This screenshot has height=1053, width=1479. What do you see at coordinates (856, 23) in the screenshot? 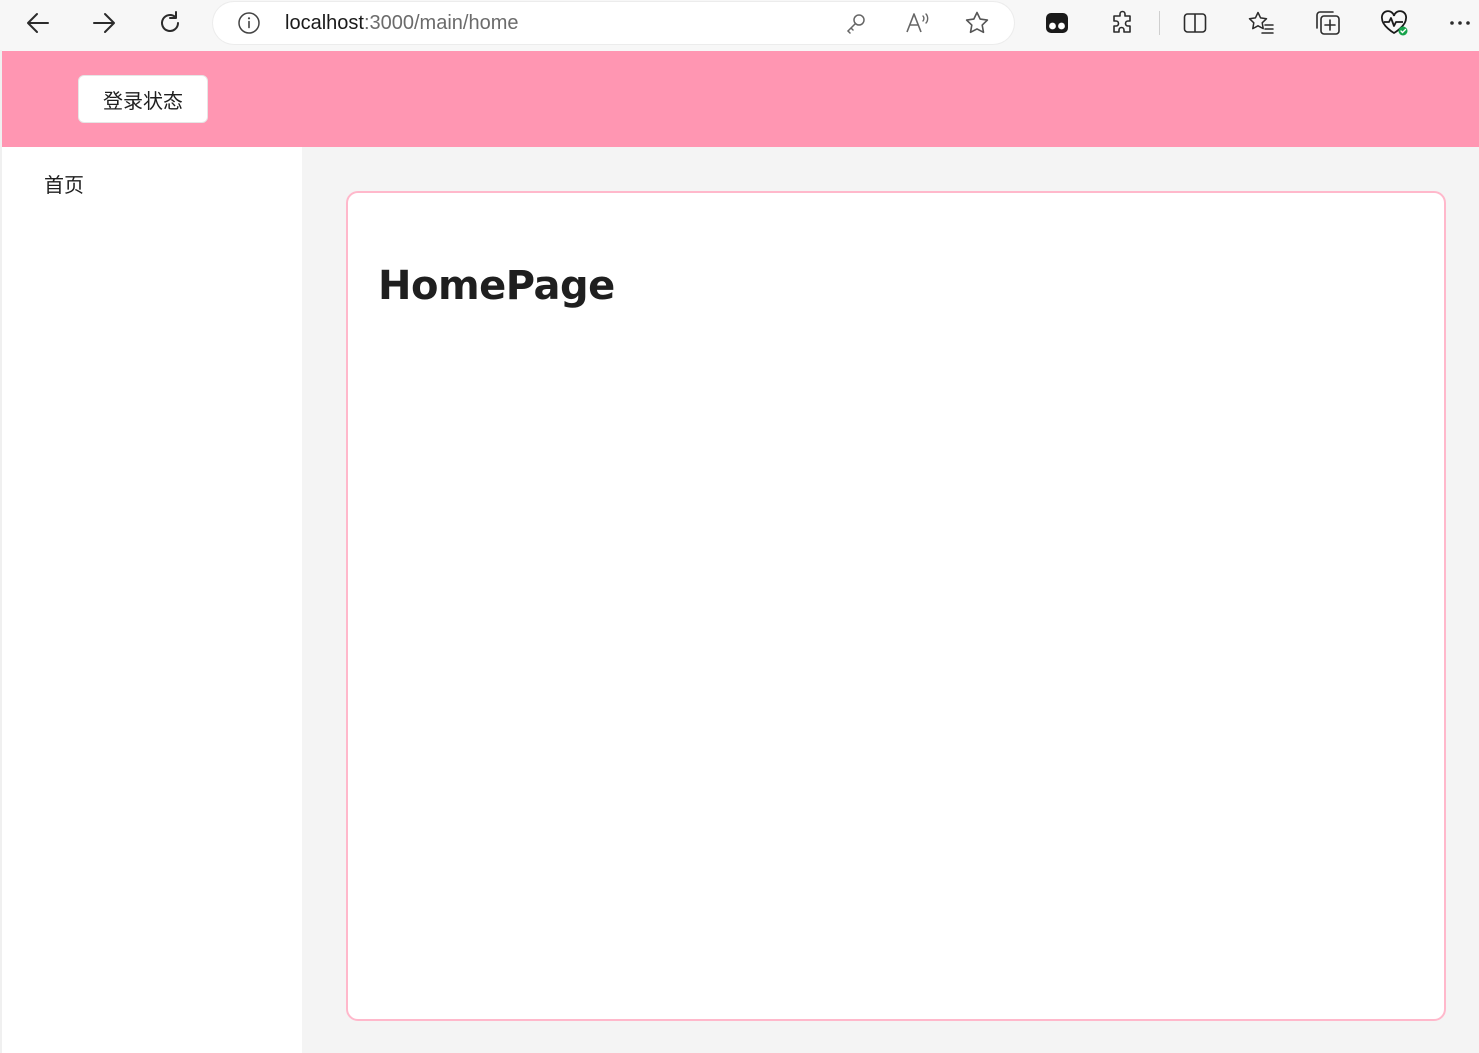
I see `key-icon` at bounding box center [856, 23].